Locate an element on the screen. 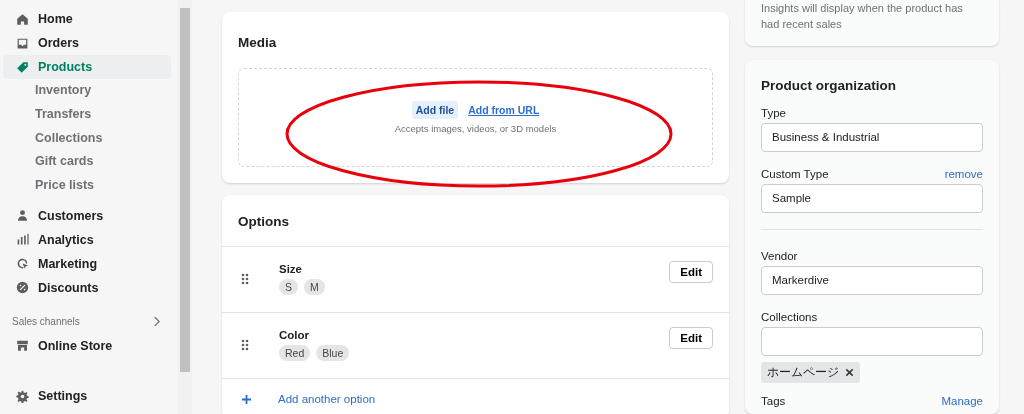 This screenshot has width=1024, height=414. scrollbar-thumb is located at coordinates (185, 190).